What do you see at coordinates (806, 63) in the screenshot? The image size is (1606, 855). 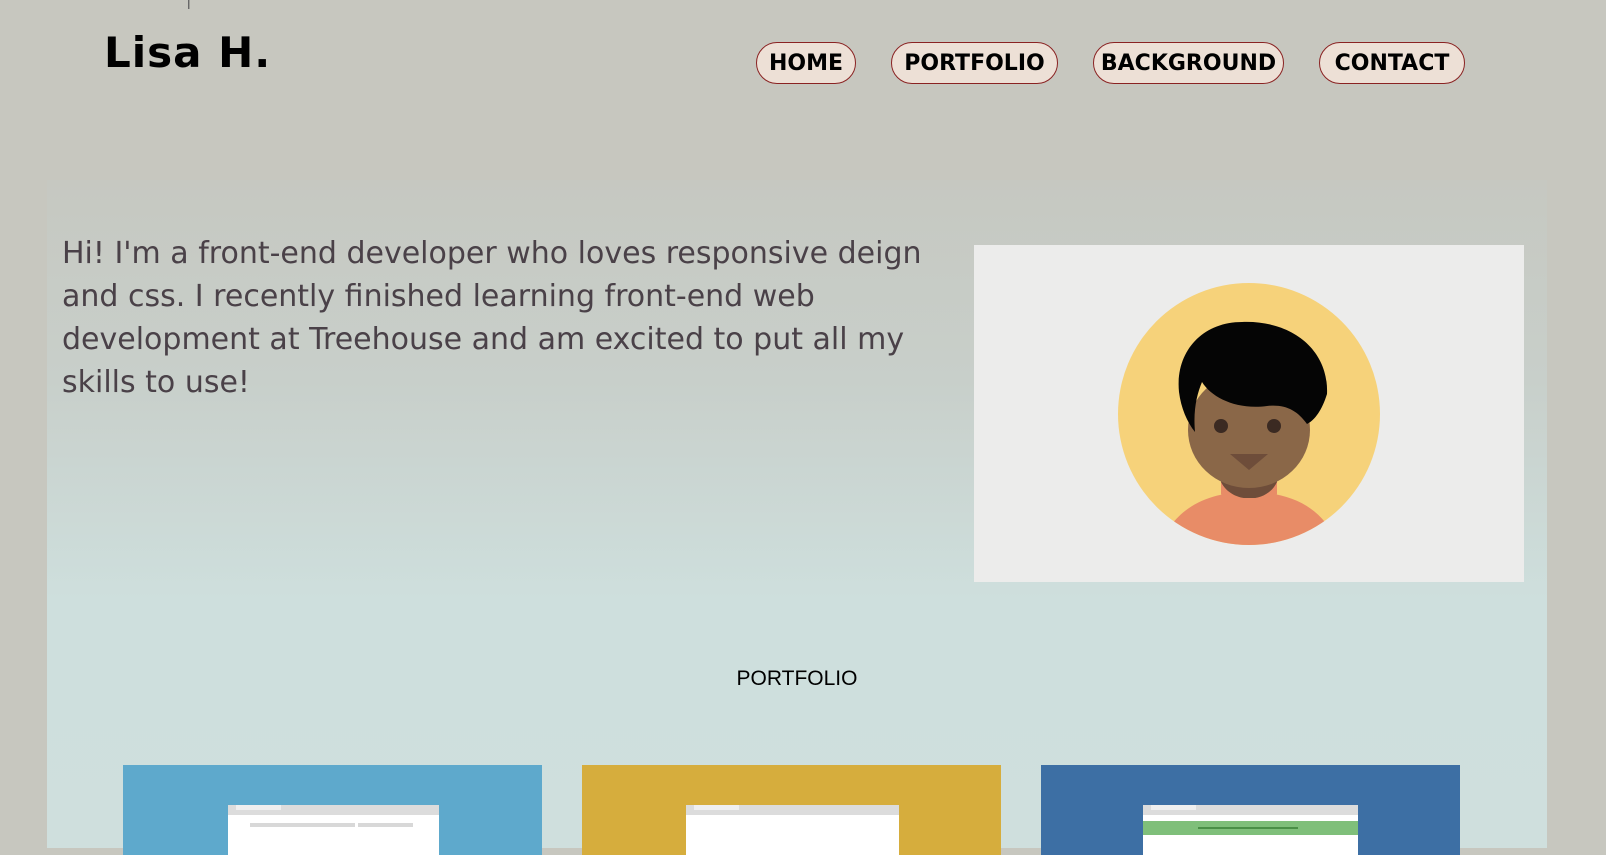 I see `nav-home-button: HOME` at bounding box center [806, 63].